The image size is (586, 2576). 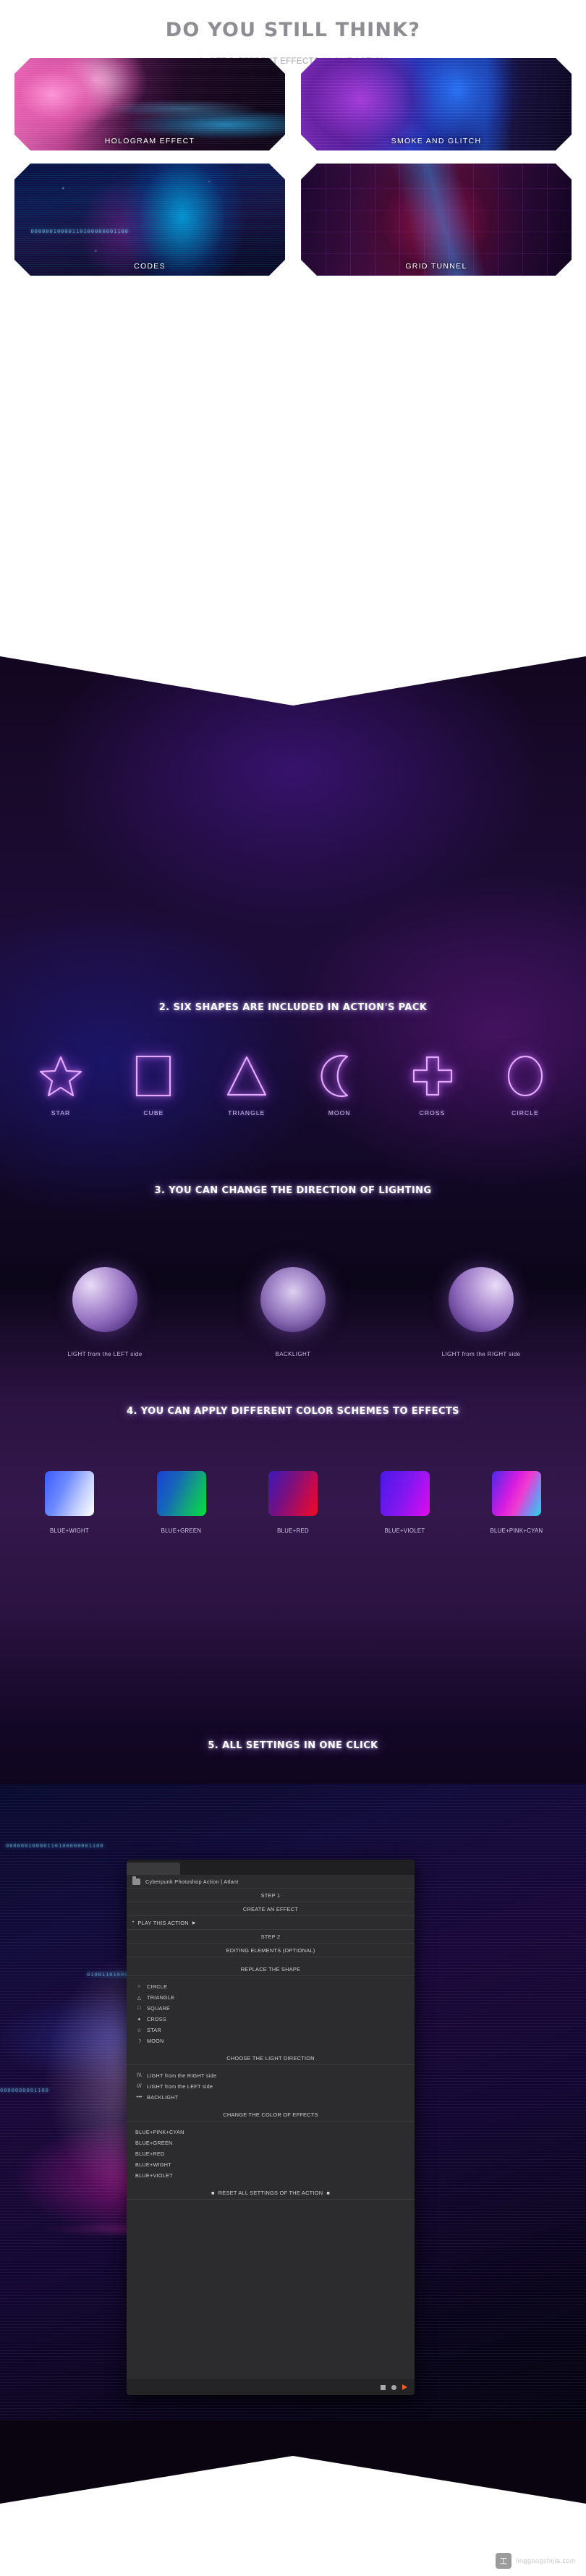 I want to click on lighting-label: LIGHT from the RIGHT side, so click(x=481, y=1354).